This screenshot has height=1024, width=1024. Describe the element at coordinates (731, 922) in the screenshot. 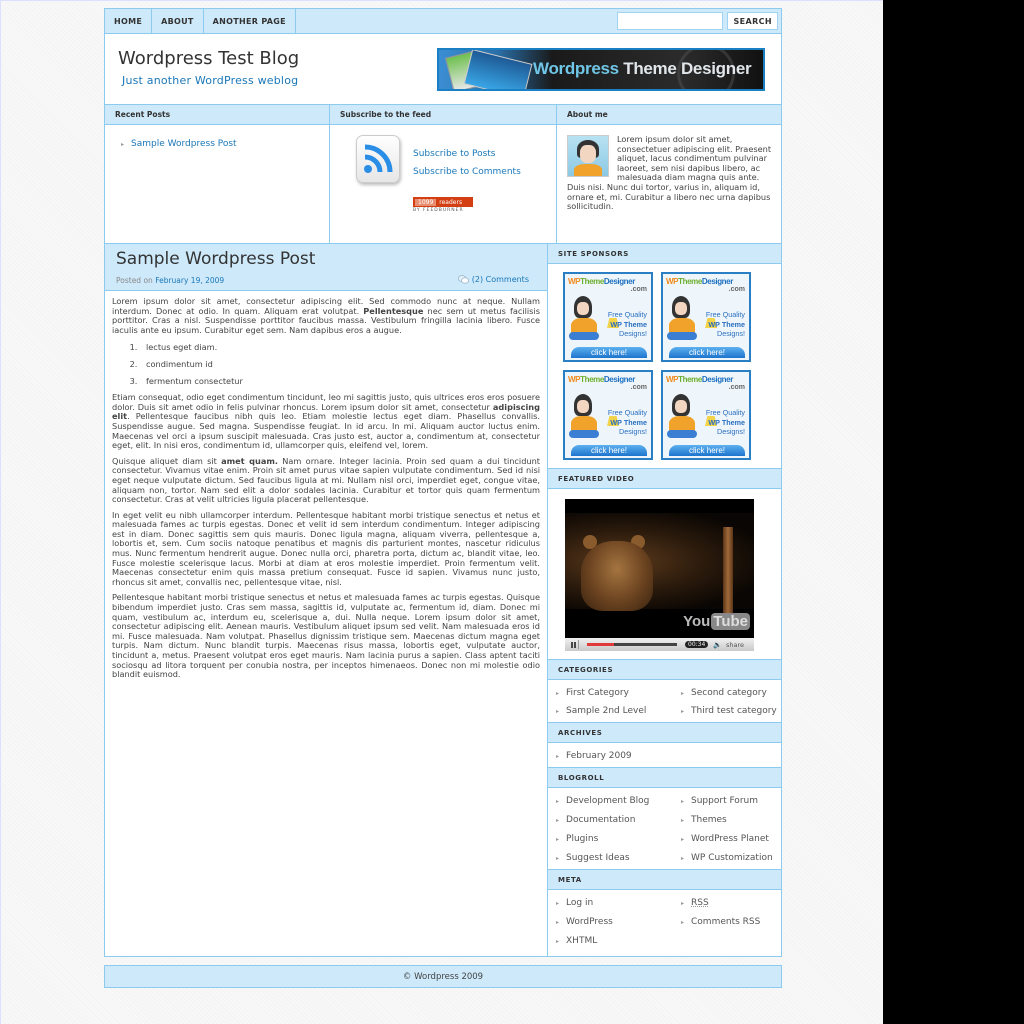

I see `meta-item-comments-rss: ▸ Comments RSS` at that location.